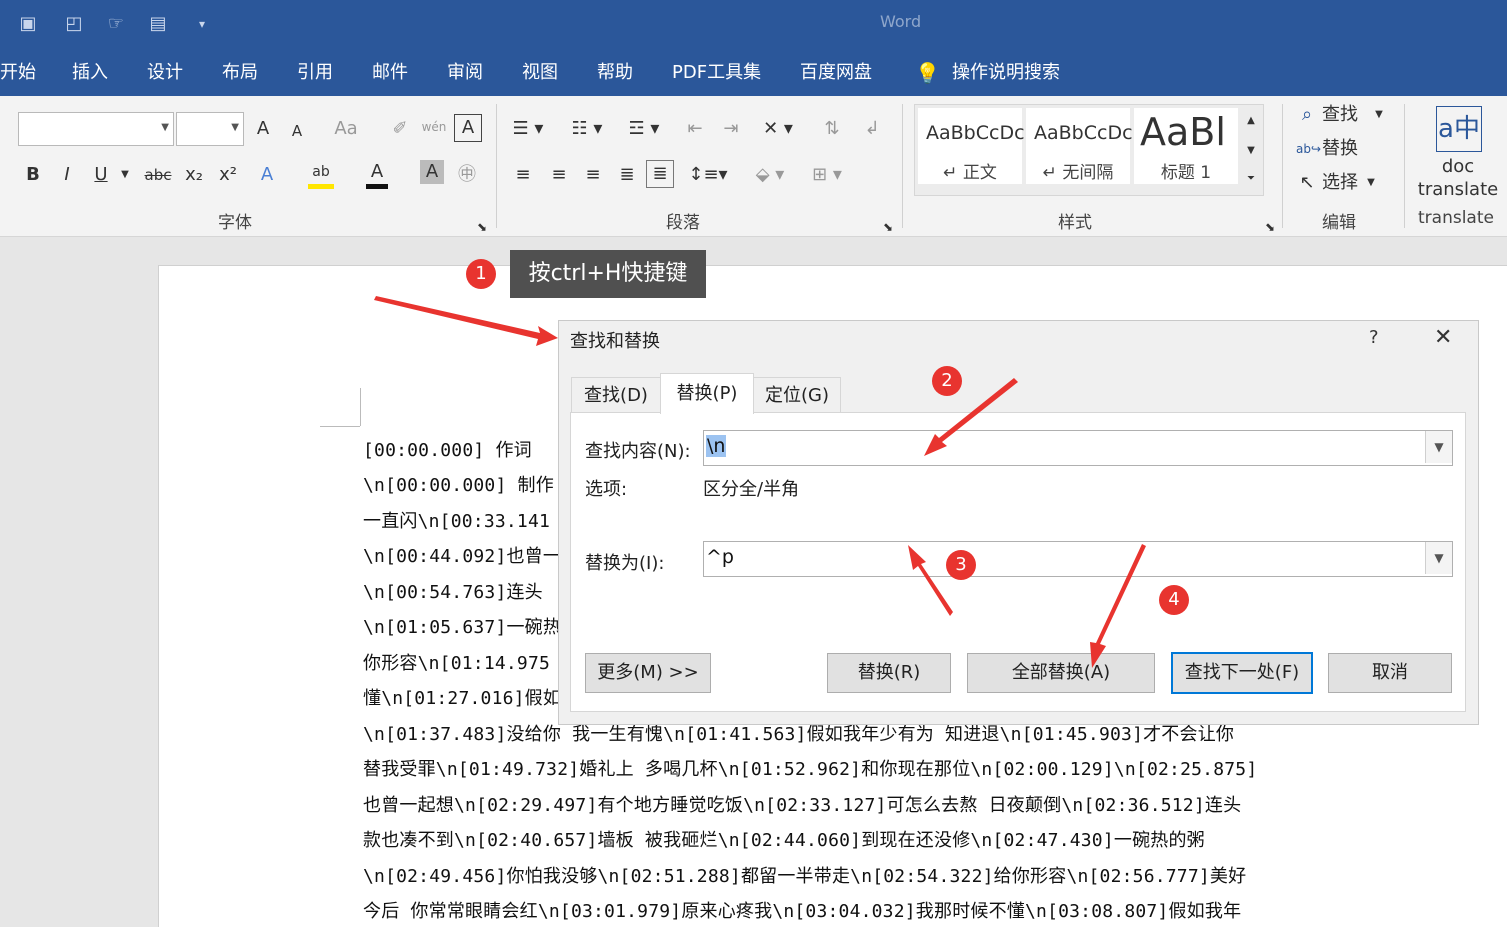 This screenshot has width=1507, height=927. I want to click on arrow-to-find-field, so click(971, 417).